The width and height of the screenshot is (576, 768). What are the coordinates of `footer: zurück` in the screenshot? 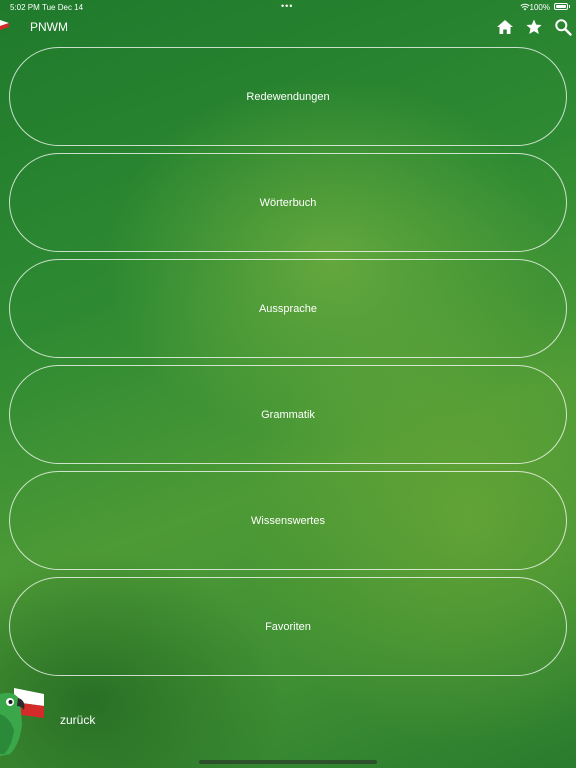 It's located at (100, 720).